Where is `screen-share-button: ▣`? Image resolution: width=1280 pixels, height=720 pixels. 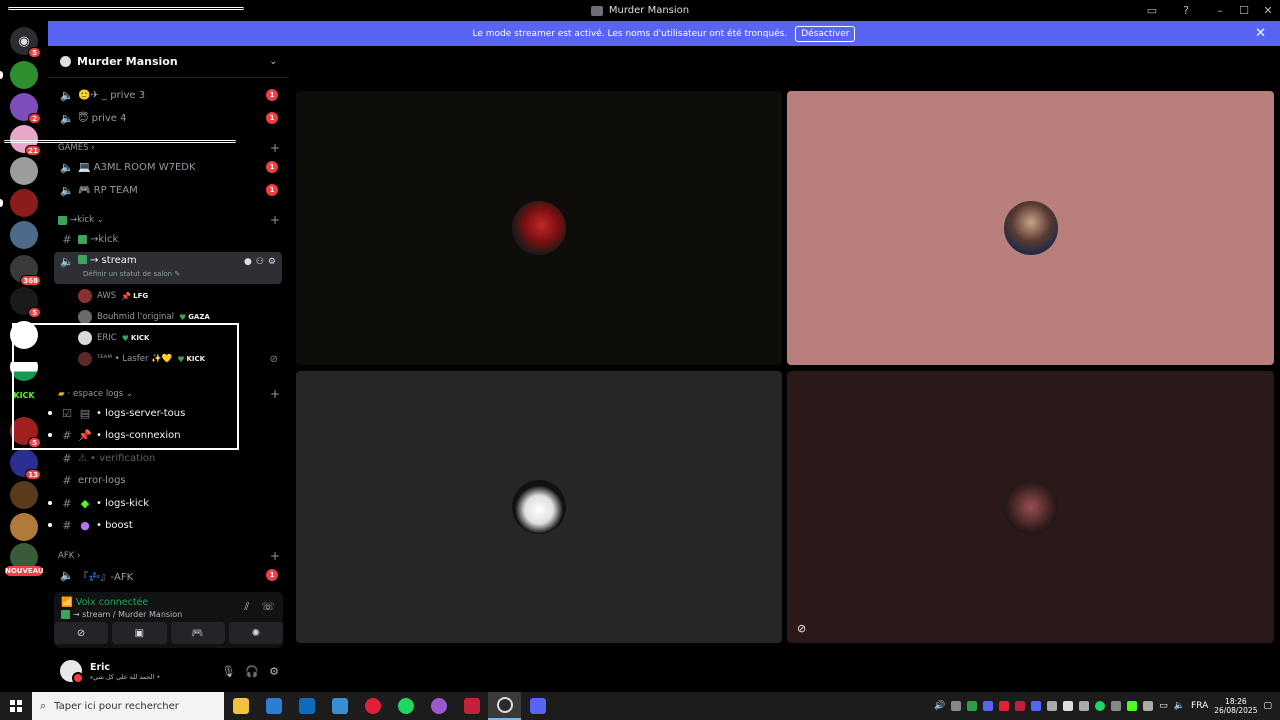
screen-share-button: ▣ is located at coordinates (139, 633).